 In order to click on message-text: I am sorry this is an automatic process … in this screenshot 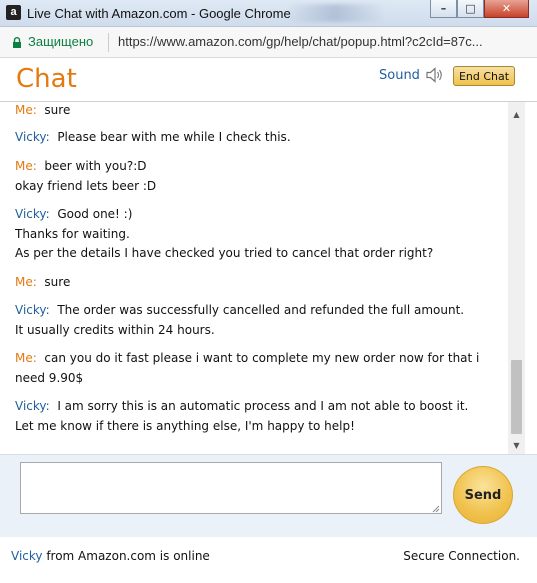, I will do `click(263, 406)`.